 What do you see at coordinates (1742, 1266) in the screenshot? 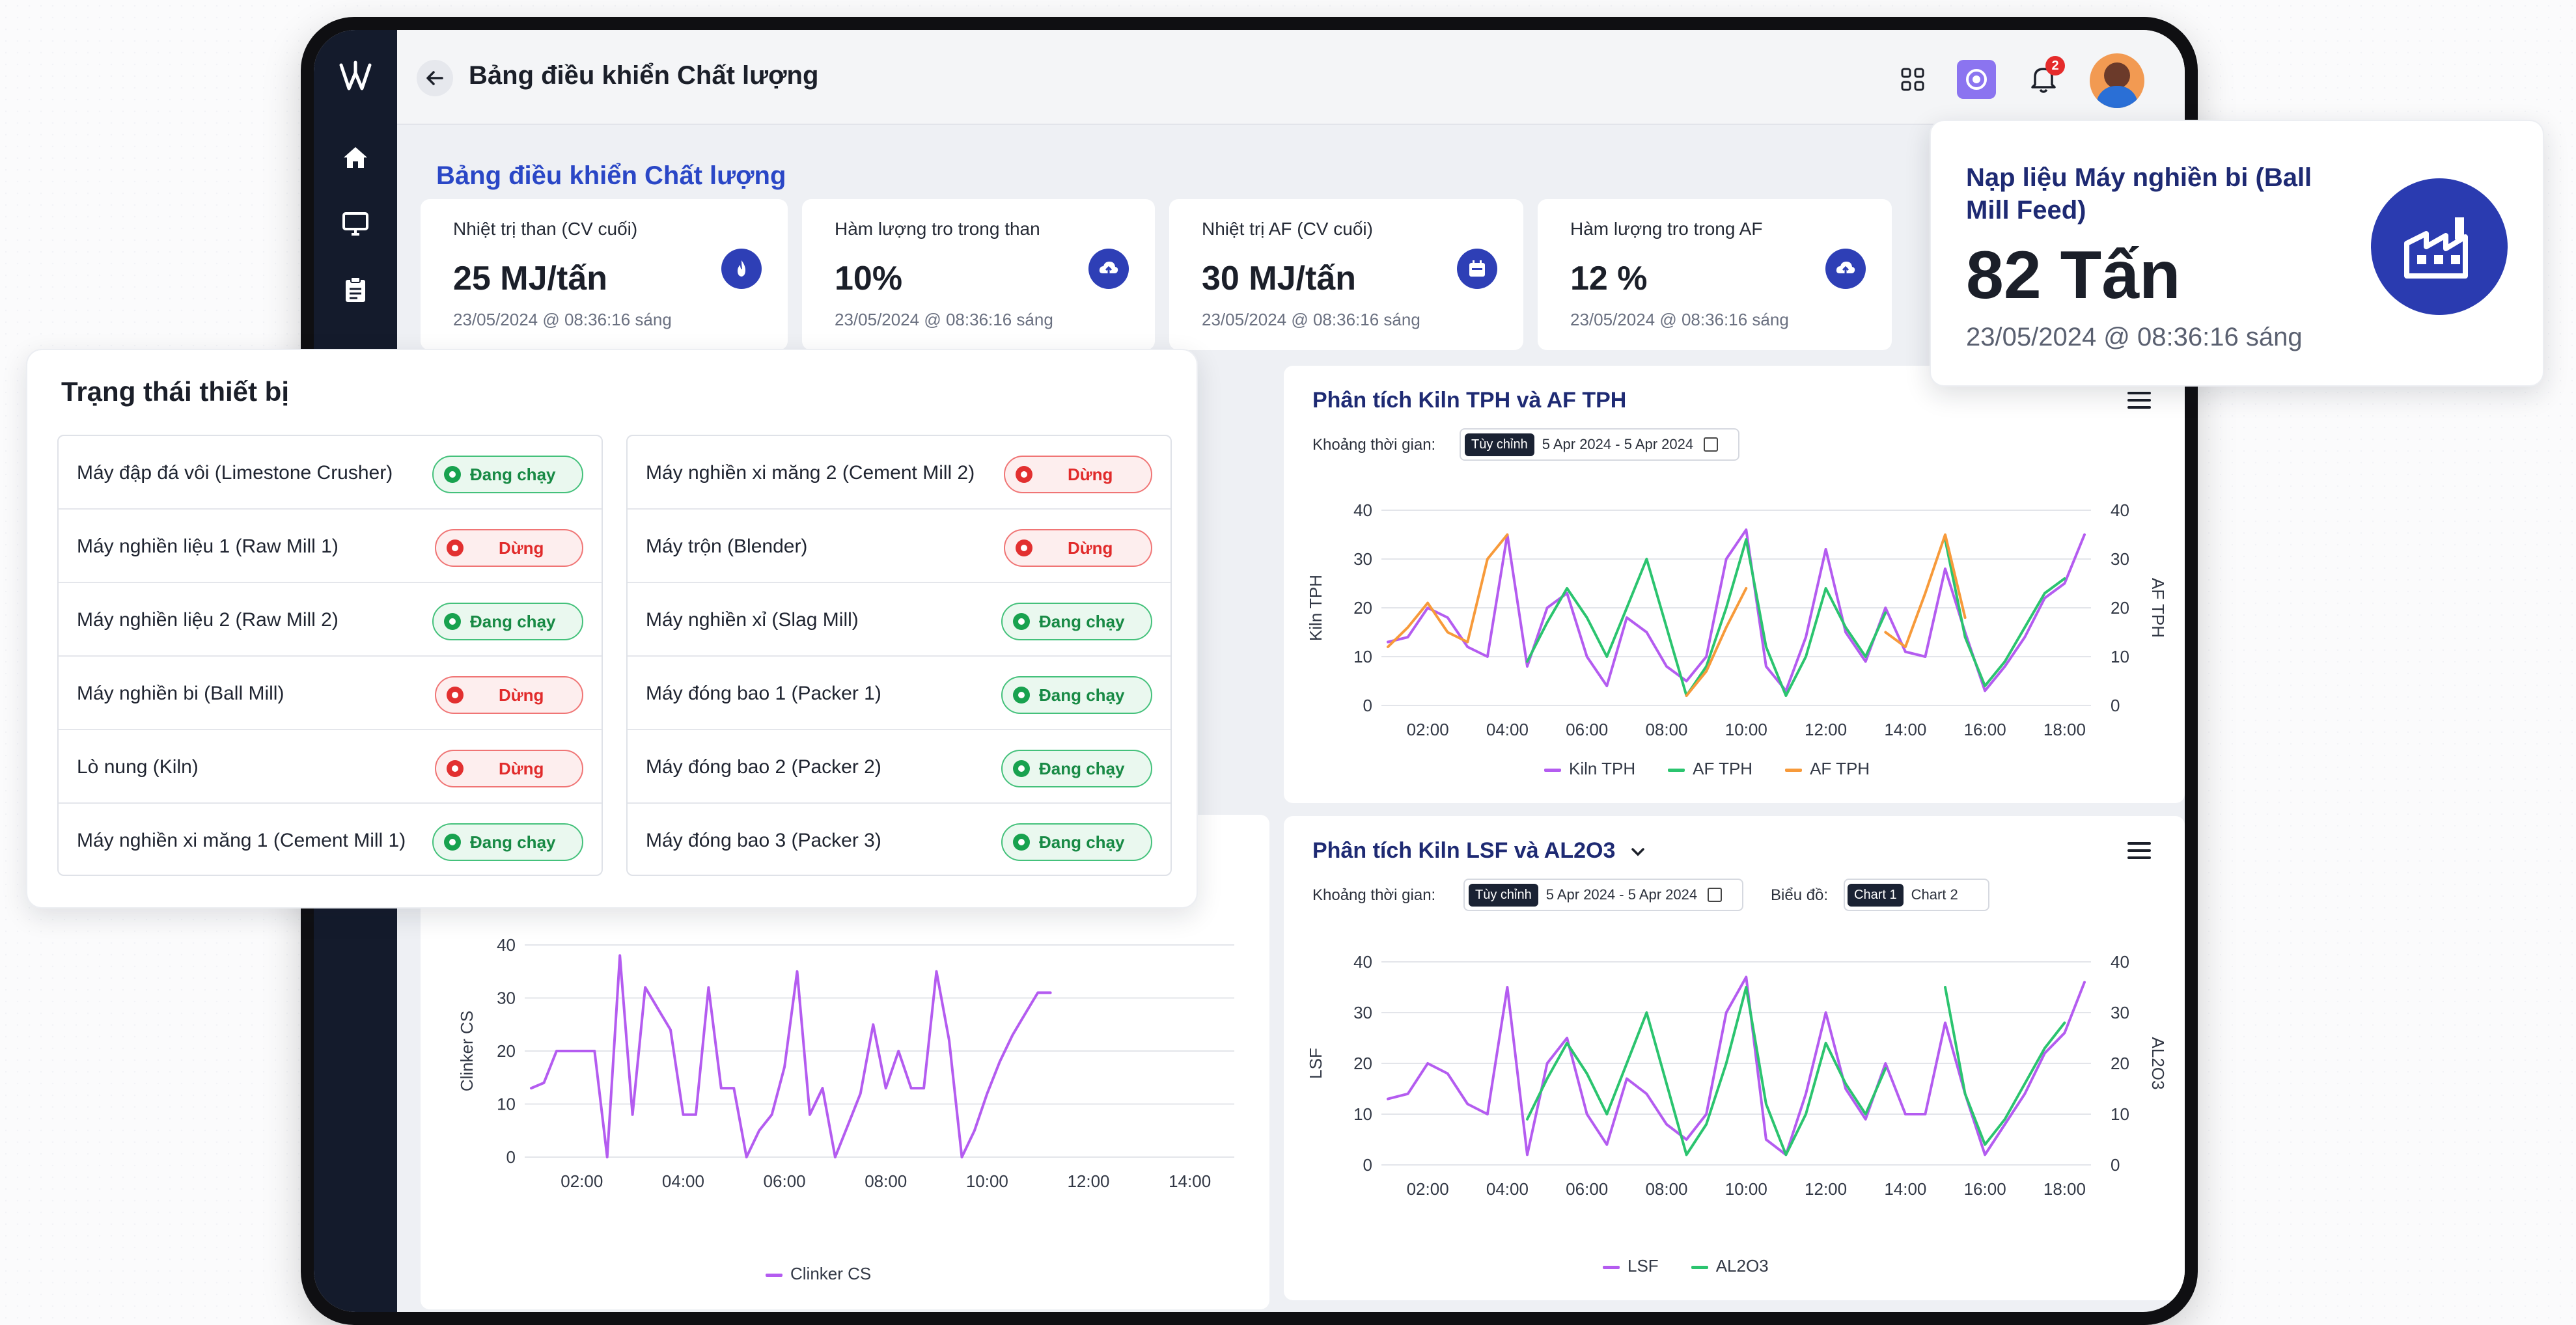
I see `legend-label: AL2O3` at bounding box center [1742, 1266].